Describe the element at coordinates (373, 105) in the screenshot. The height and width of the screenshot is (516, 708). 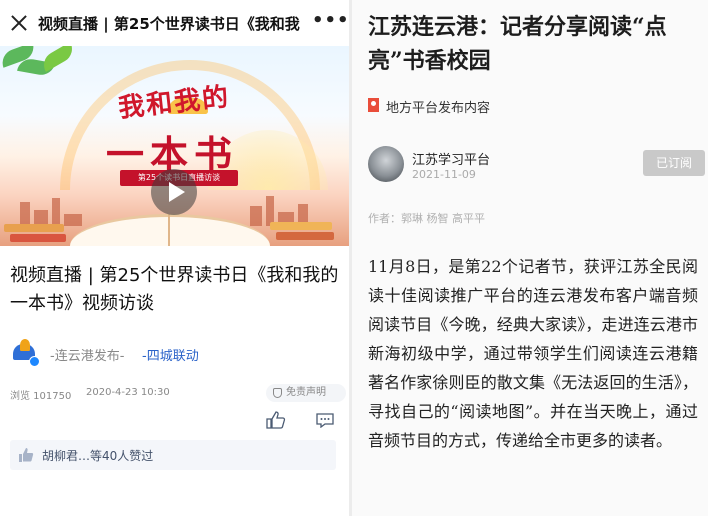
I see `bookmark-icon` at that location.